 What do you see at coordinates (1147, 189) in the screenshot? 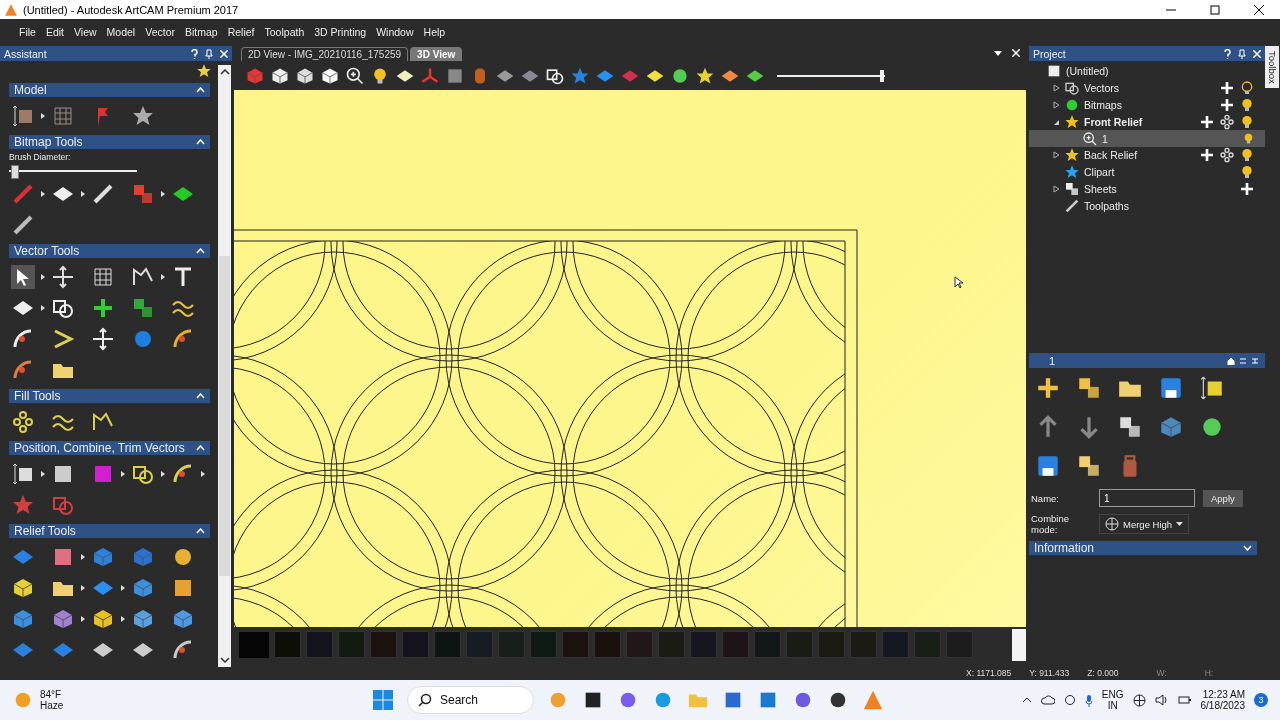
I see `tree-item: Sheets` at bounding box center [1147, 189].